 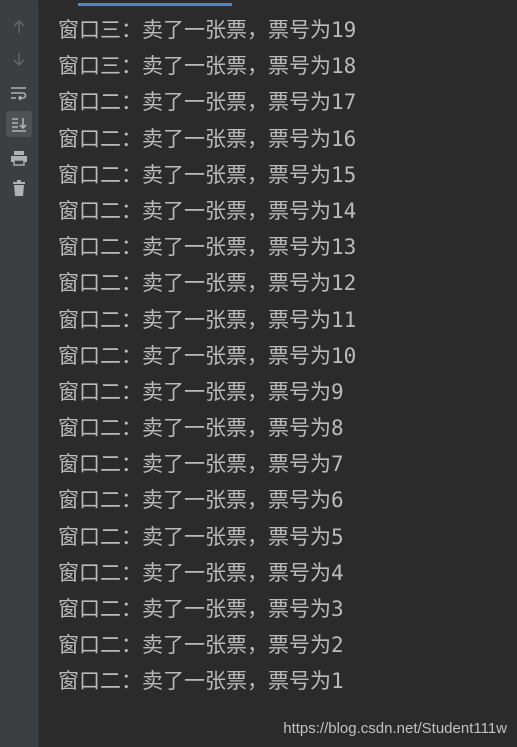 I want to click on active-tab-indicator, so click(x=155, y=4).